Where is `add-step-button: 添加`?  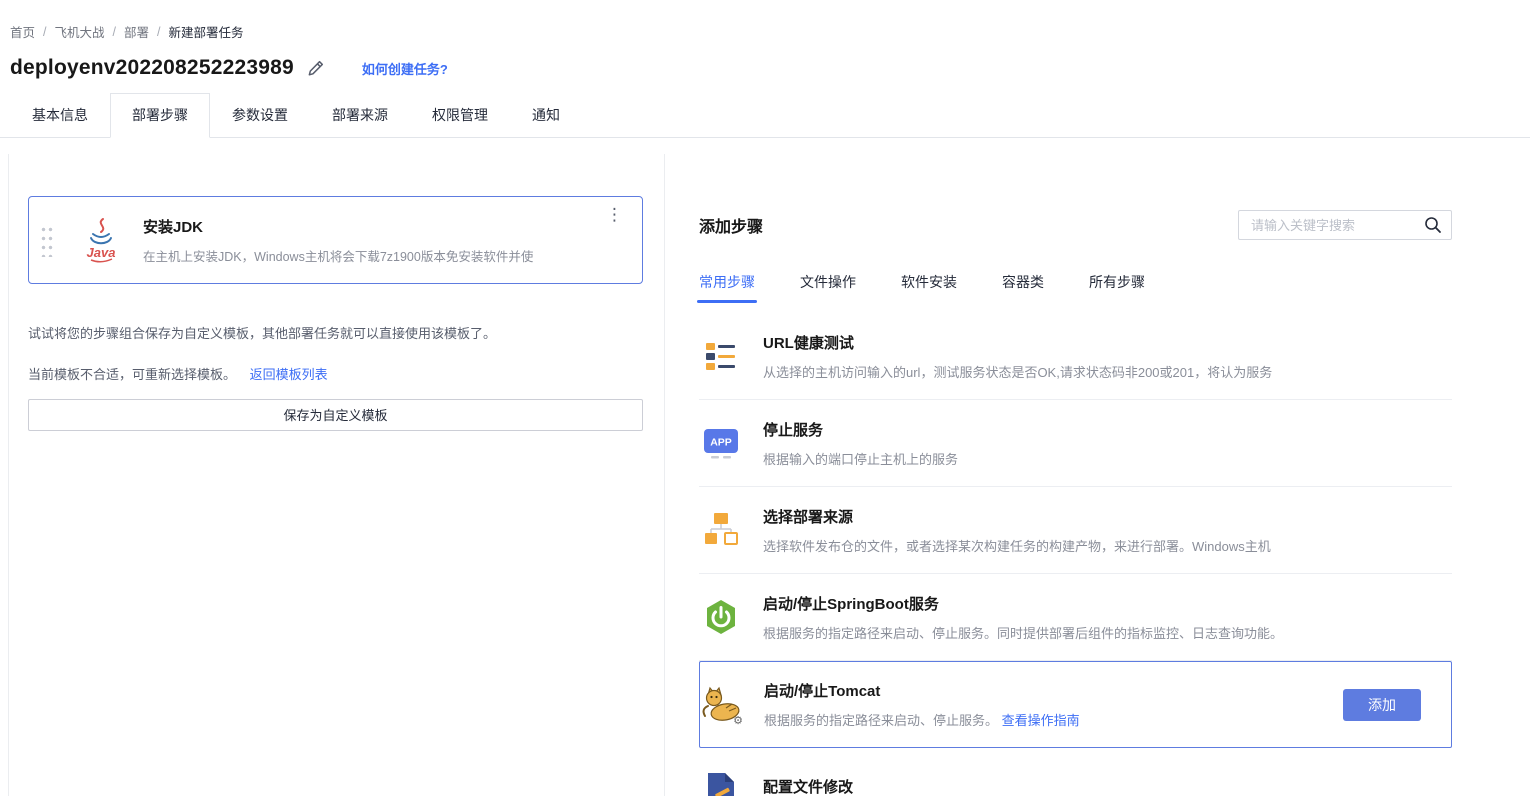 add-step-button: 添加 is located at coordinates (1382, 704).